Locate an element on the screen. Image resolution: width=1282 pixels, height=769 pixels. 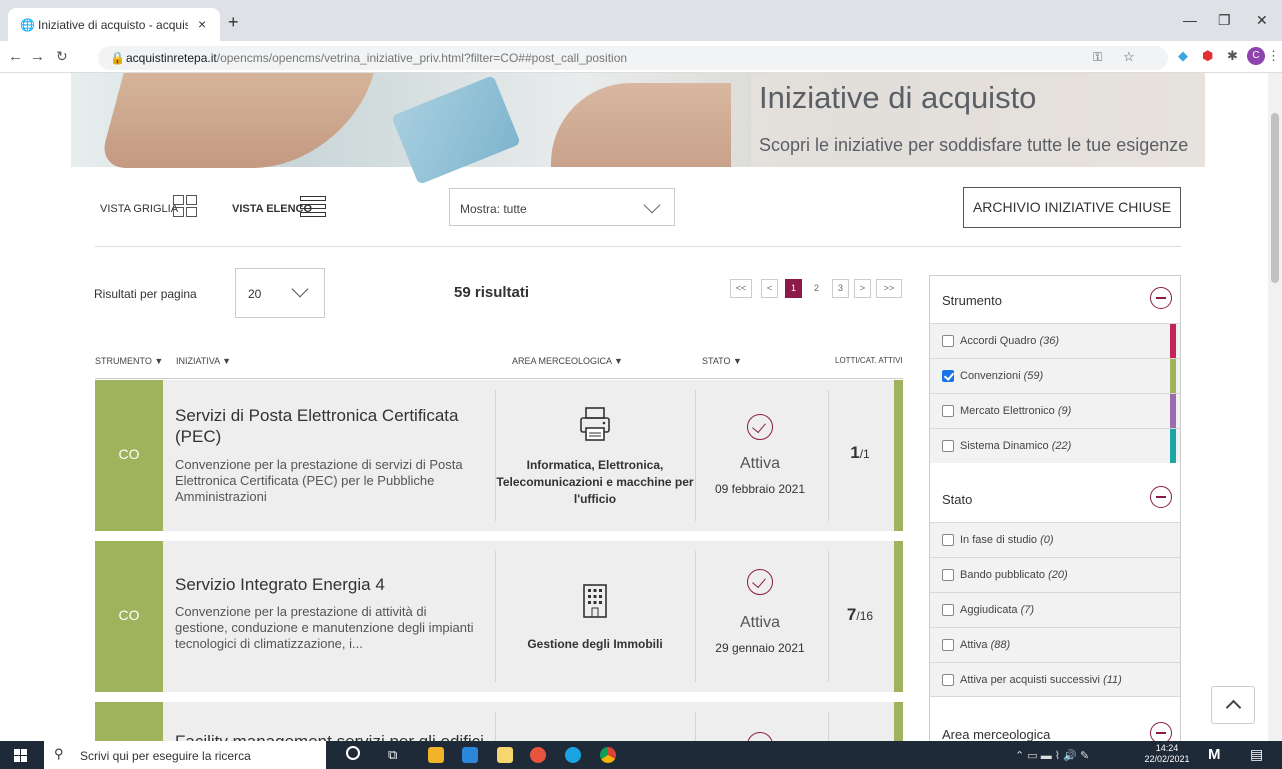
strumento-badge: CO is located at coordinates (129, 616).